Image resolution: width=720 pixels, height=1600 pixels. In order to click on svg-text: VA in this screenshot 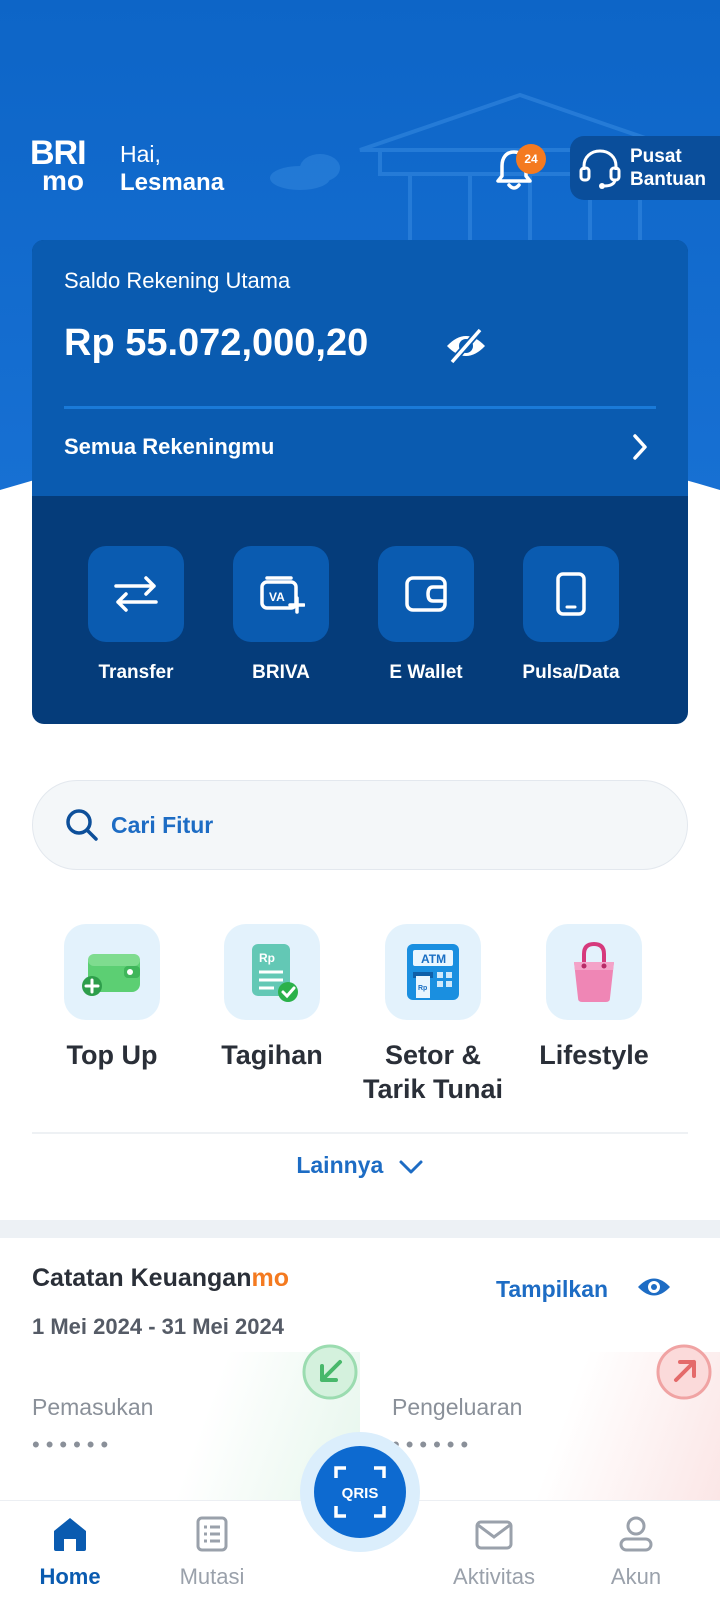, I will do `click(277, 597)`.